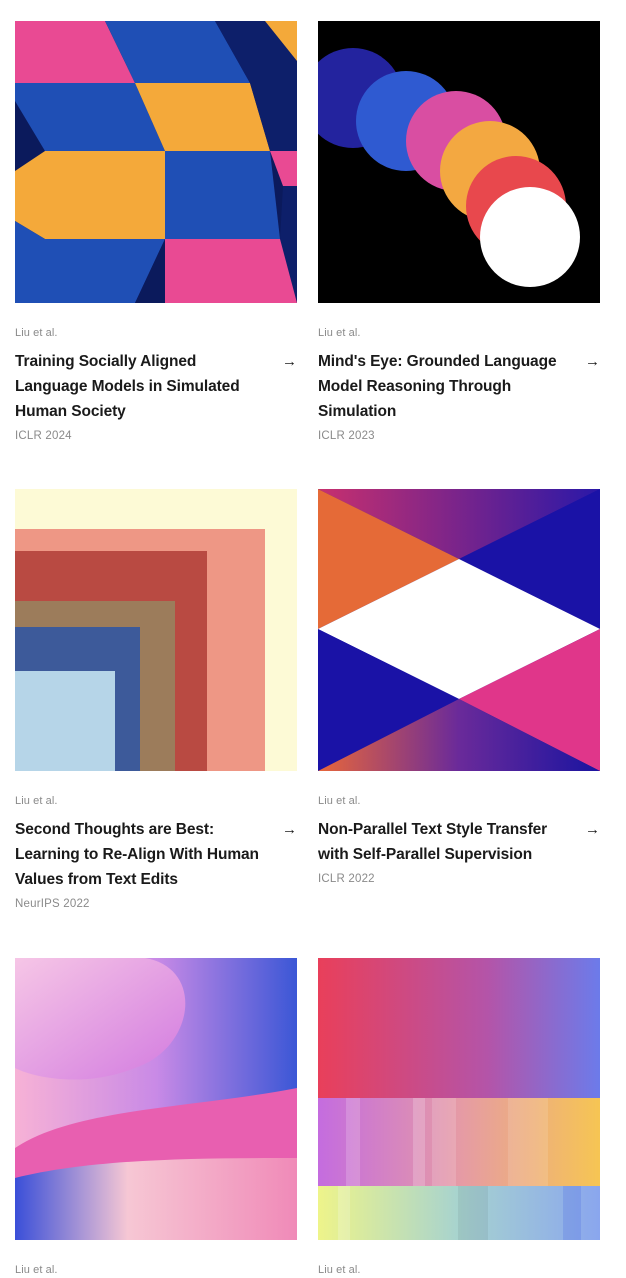 The height and width of the screenshot is (1278, 626). I want to click on gradient-waves-art, so click(156, 1099).